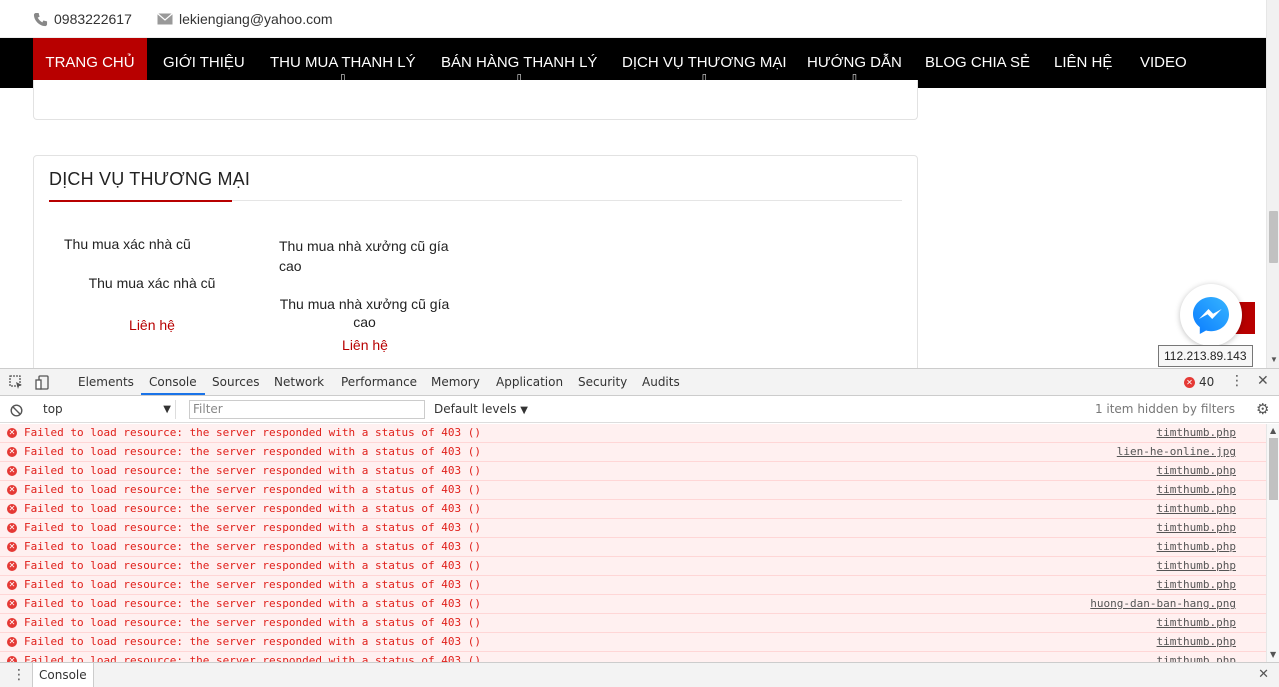 This screenshot has height=687, width=1279. I want to click on tab-elements: Elements, so click(106, 382).